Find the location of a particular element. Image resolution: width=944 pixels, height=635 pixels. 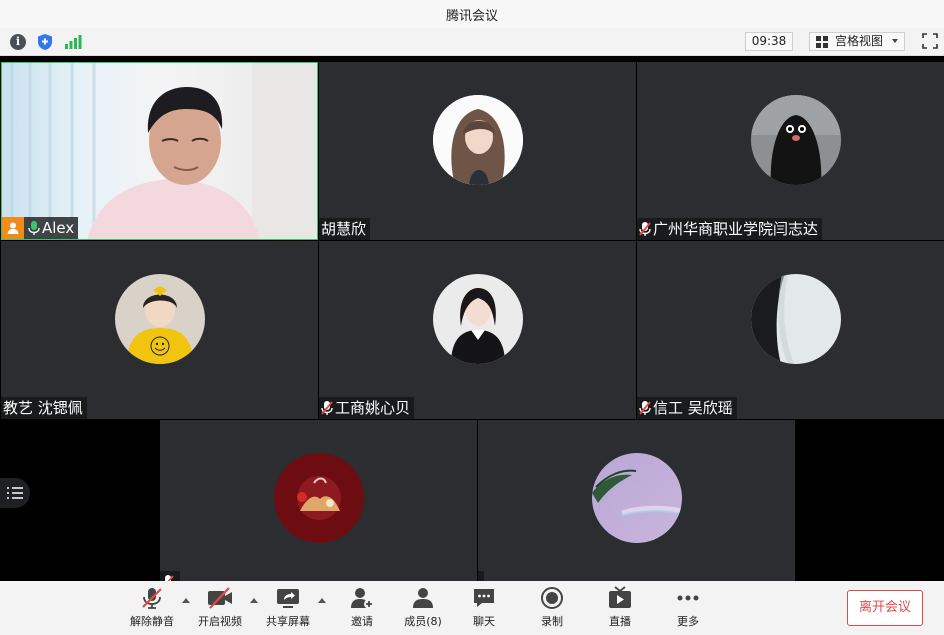

security-shield-icon is located at coordinates (45, 42).